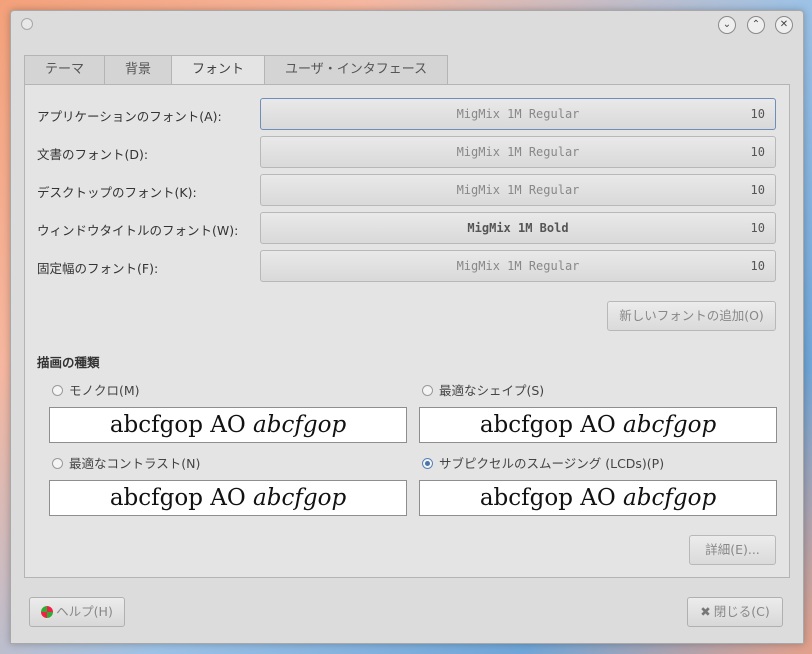 The width and height of the screenshot is (812, 654). Describe the element at coordinates (356, 69) in the screenshot. I see `tab-user-interface: ユーザ・インタフェース` at that location.